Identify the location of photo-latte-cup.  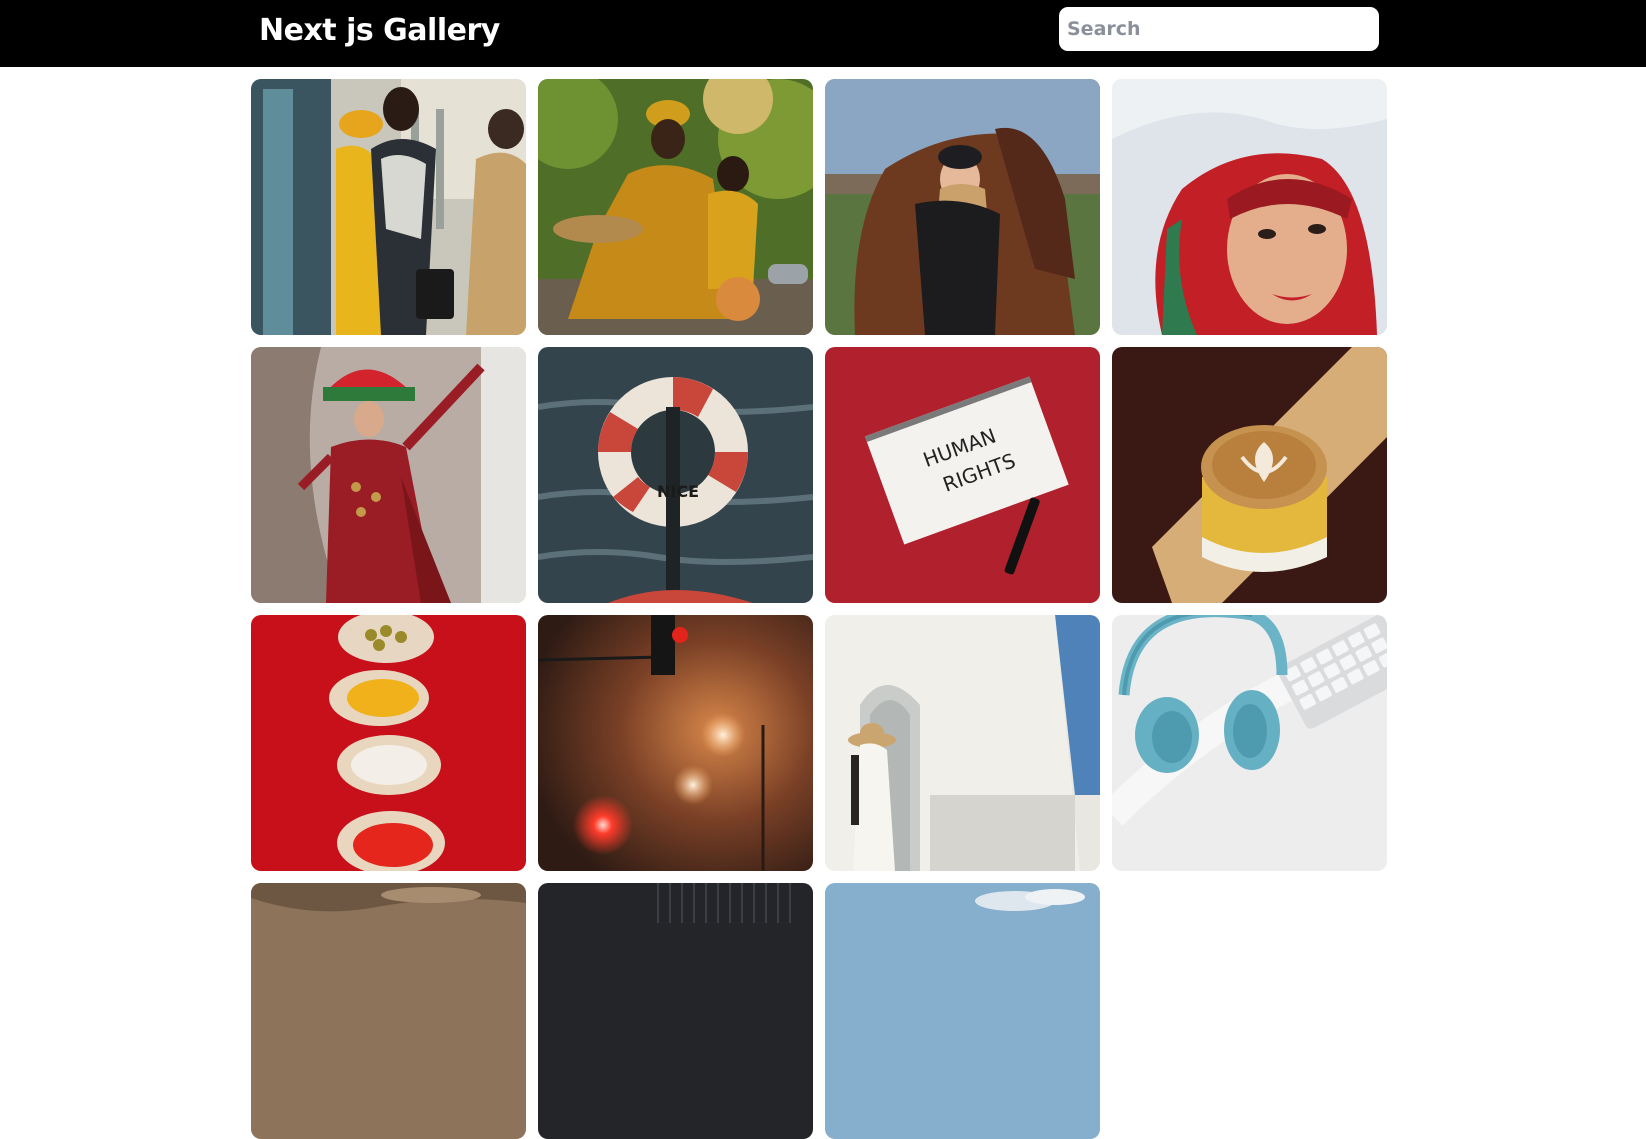
(1249, 475).